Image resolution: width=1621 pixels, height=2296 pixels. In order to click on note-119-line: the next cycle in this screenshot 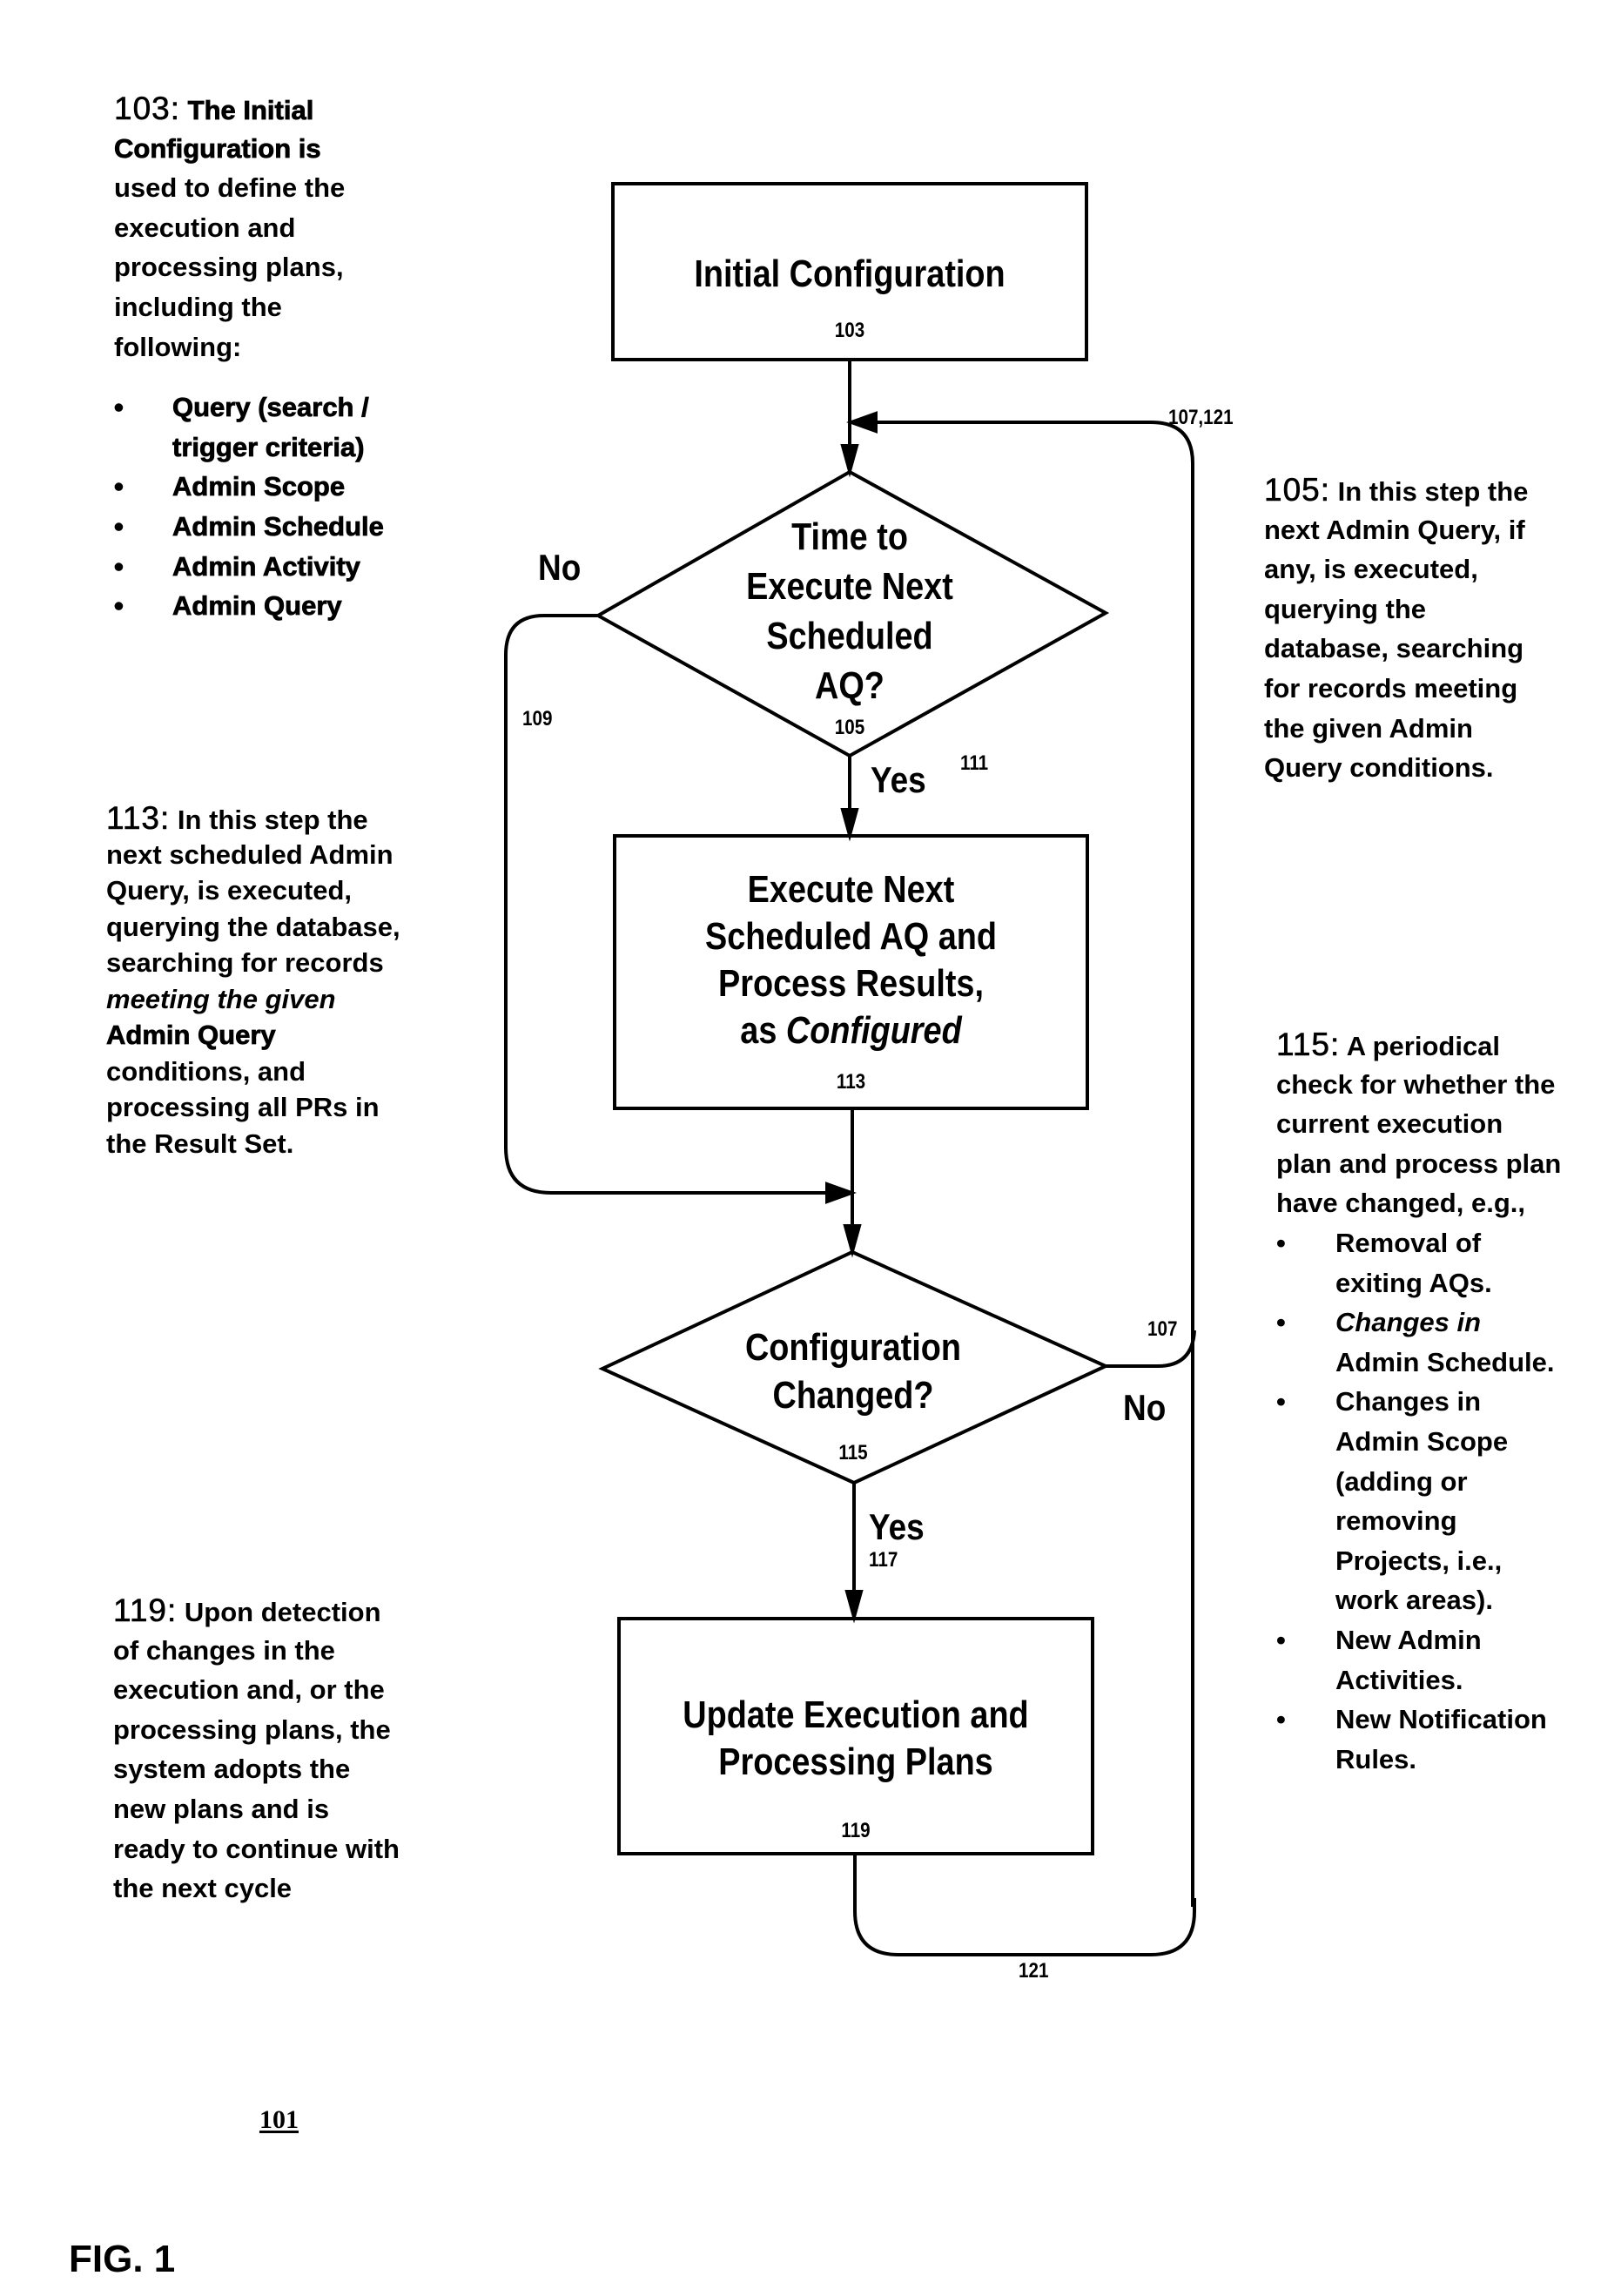, I will do `click(203, 1888)`.